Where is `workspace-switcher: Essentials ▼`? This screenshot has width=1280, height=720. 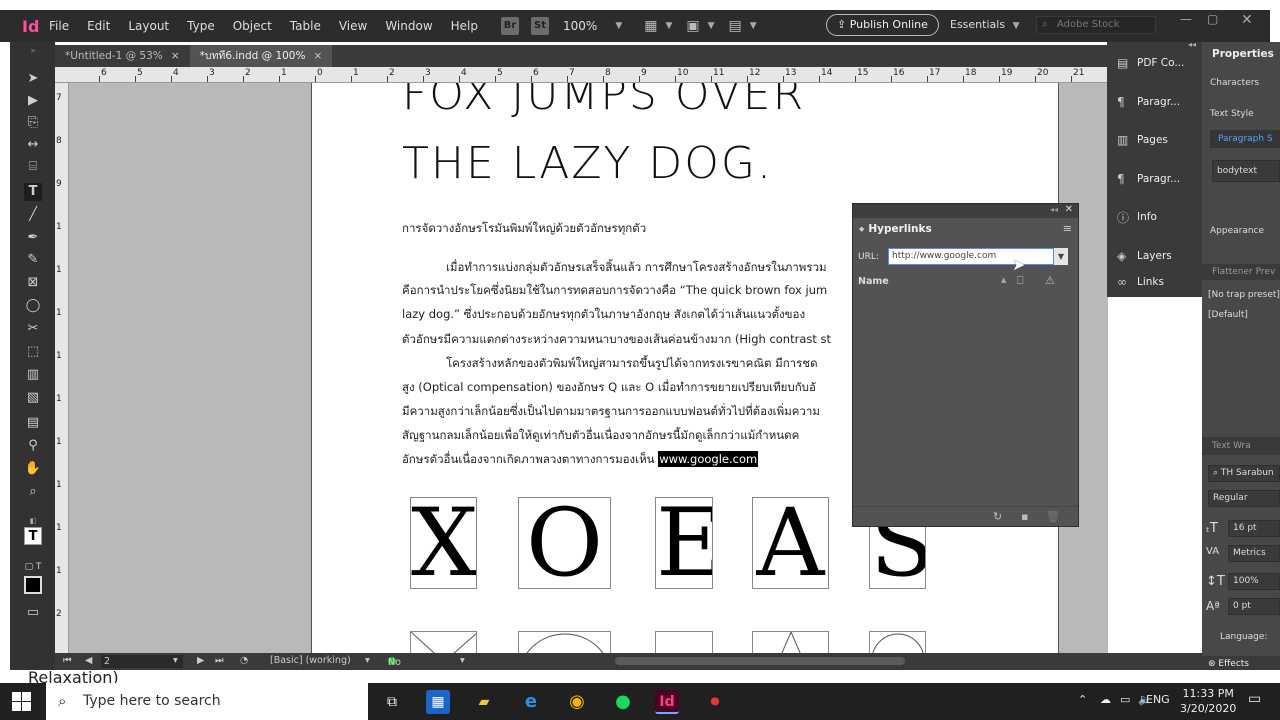
workspace-switcher: Essentials ▼ is located at coordinates (984, 24).